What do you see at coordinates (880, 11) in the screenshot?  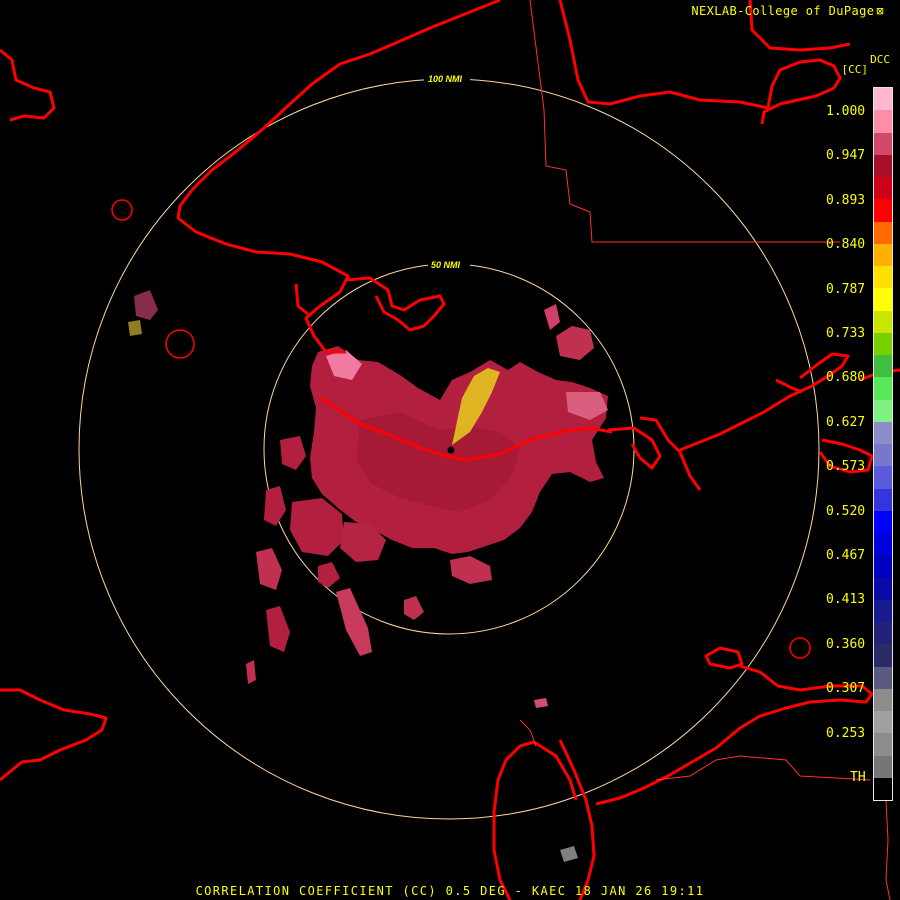 I see `cod-logo-icon: ⊠` at bounding box center [880, 11].